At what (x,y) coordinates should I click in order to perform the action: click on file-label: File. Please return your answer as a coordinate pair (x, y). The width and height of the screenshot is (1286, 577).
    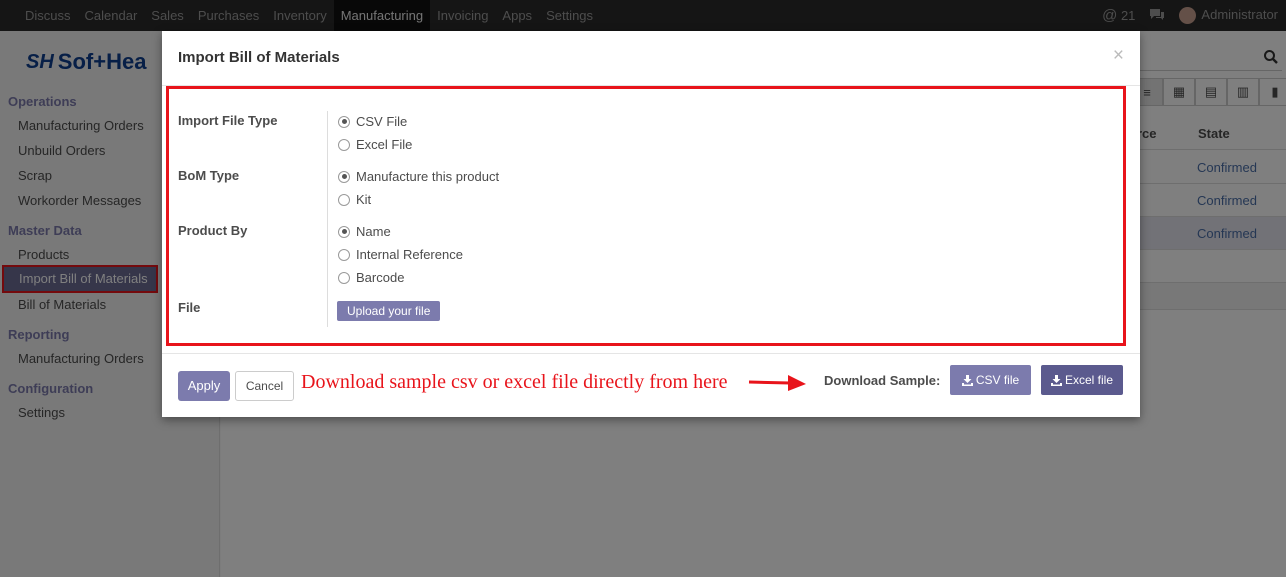
    Looking at the image, I should click on (189, 307).